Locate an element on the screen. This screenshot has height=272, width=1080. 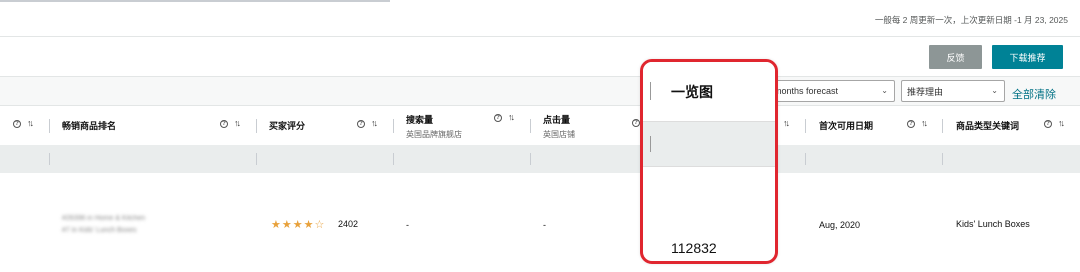
recommendation-reason-select: 推荐理由 ⌄ is located at coordinates (953, 91).